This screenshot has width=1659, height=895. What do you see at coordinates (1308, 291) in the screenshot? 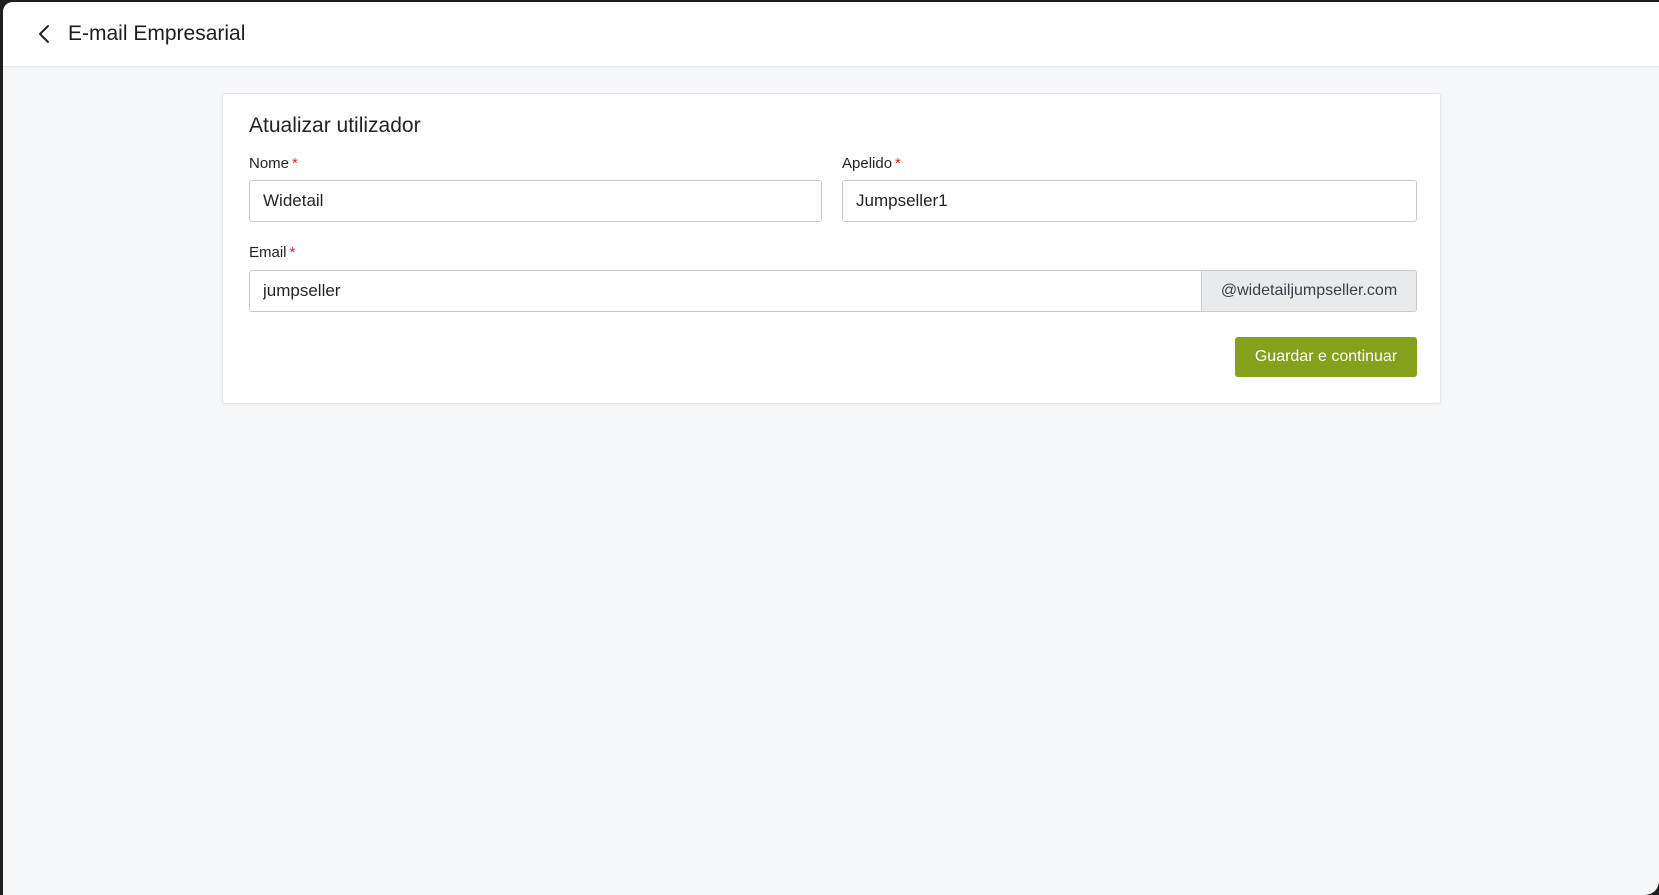
I see `email-domain-suffix: @widetailjumpseller.com` at bounding box center [1308, 291].